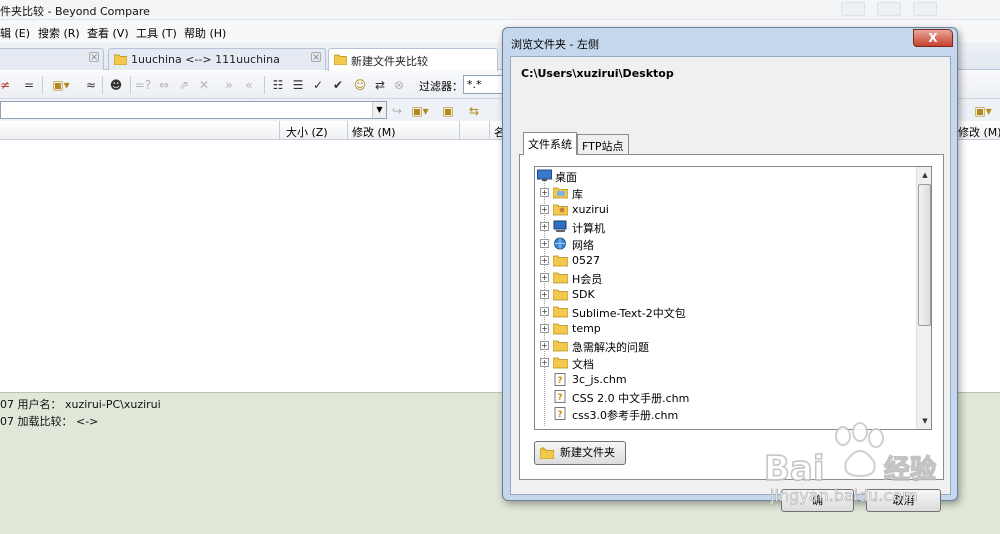  What do you see at coordinates (278, 85) in the screenshot?
I see `tree-icon: ☷` at bounding box center [278, 85].